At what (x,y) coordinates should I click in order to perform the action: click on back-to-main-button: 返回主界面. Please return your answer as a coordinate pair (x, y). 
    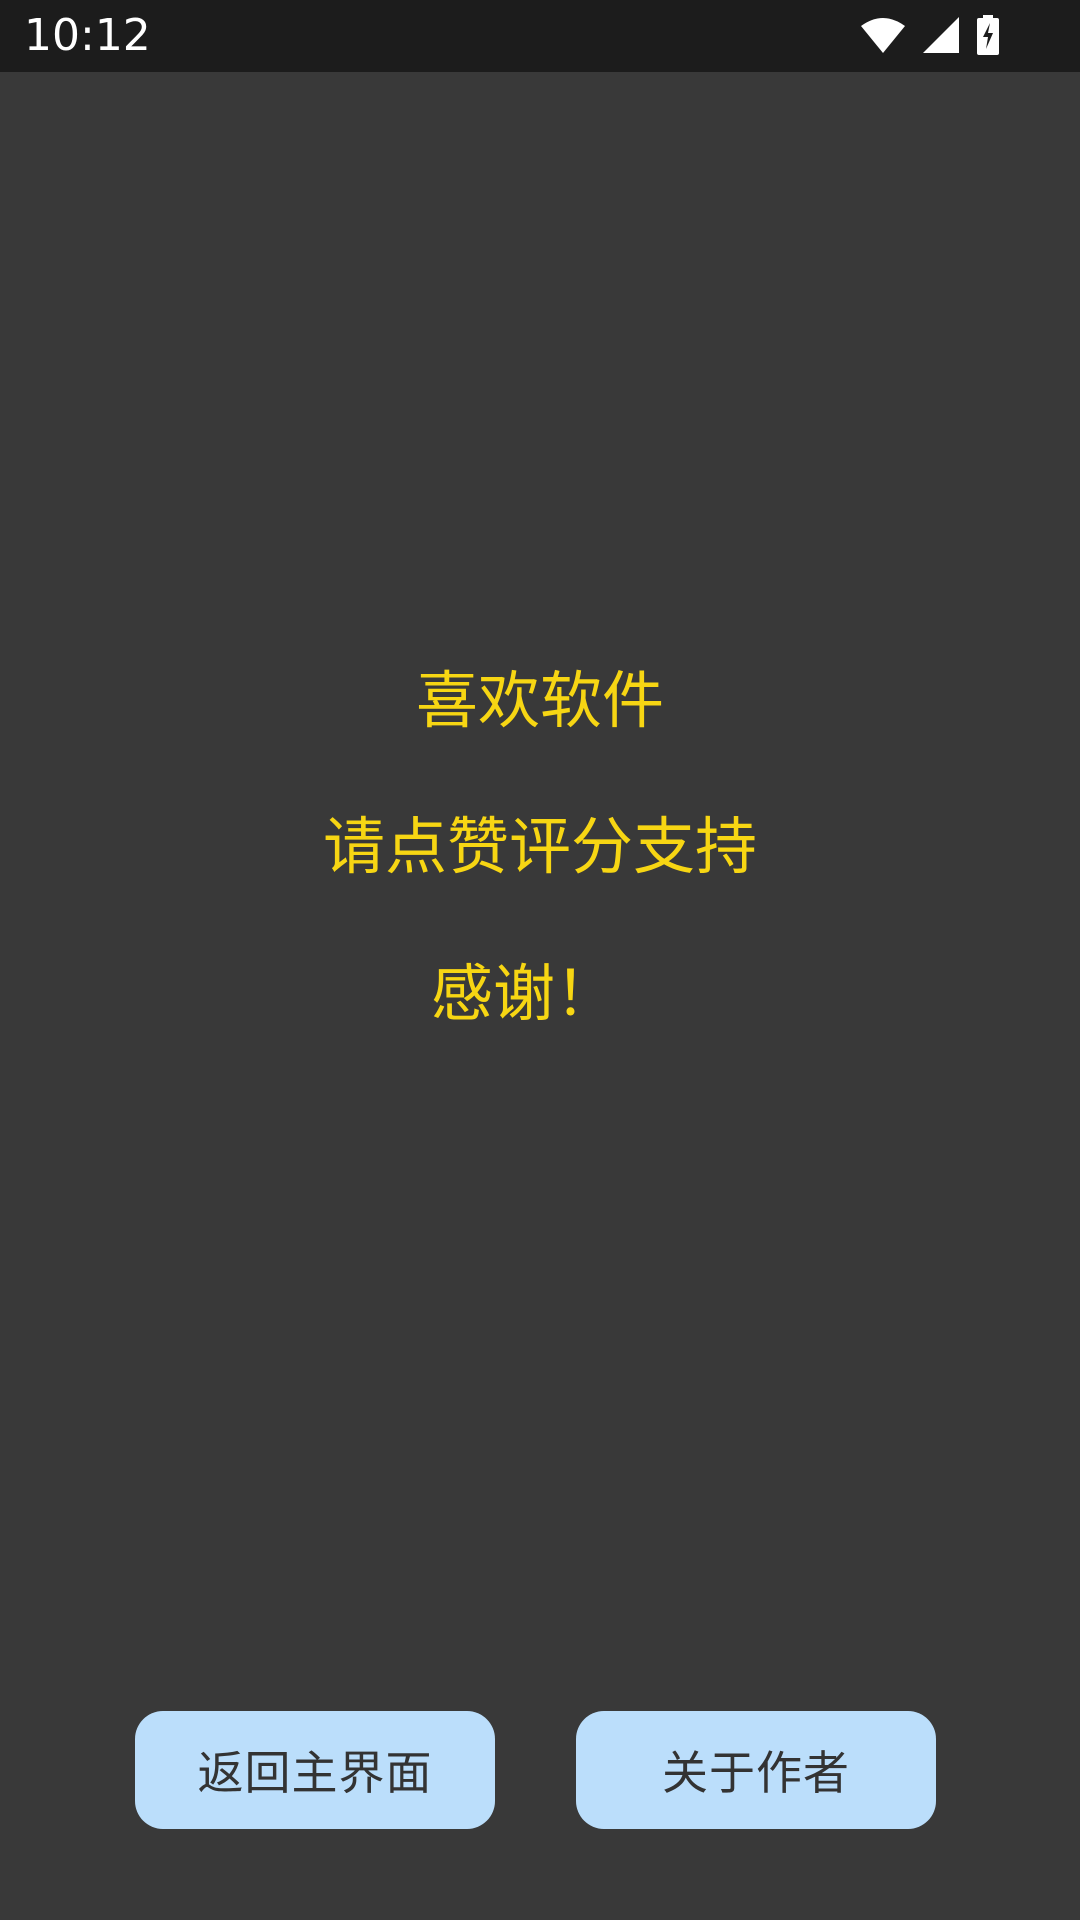
    Looking at the image, I should click on (315, 1770).